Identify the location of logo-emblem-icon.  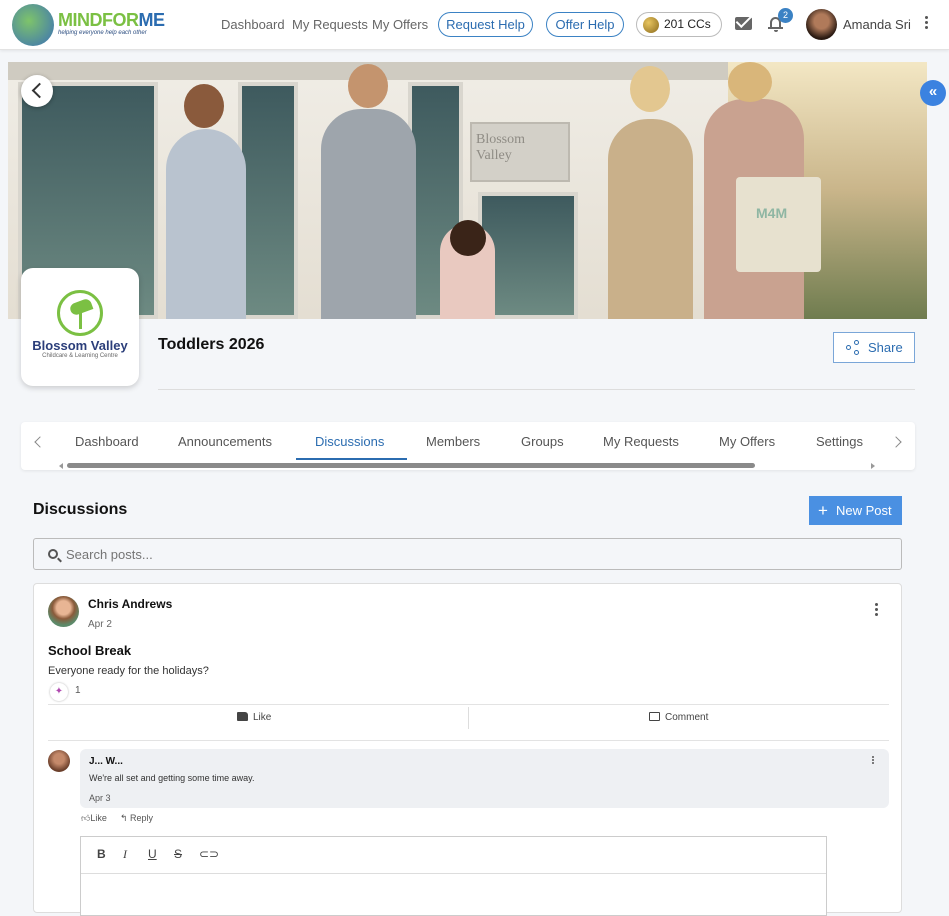
(33, 25).